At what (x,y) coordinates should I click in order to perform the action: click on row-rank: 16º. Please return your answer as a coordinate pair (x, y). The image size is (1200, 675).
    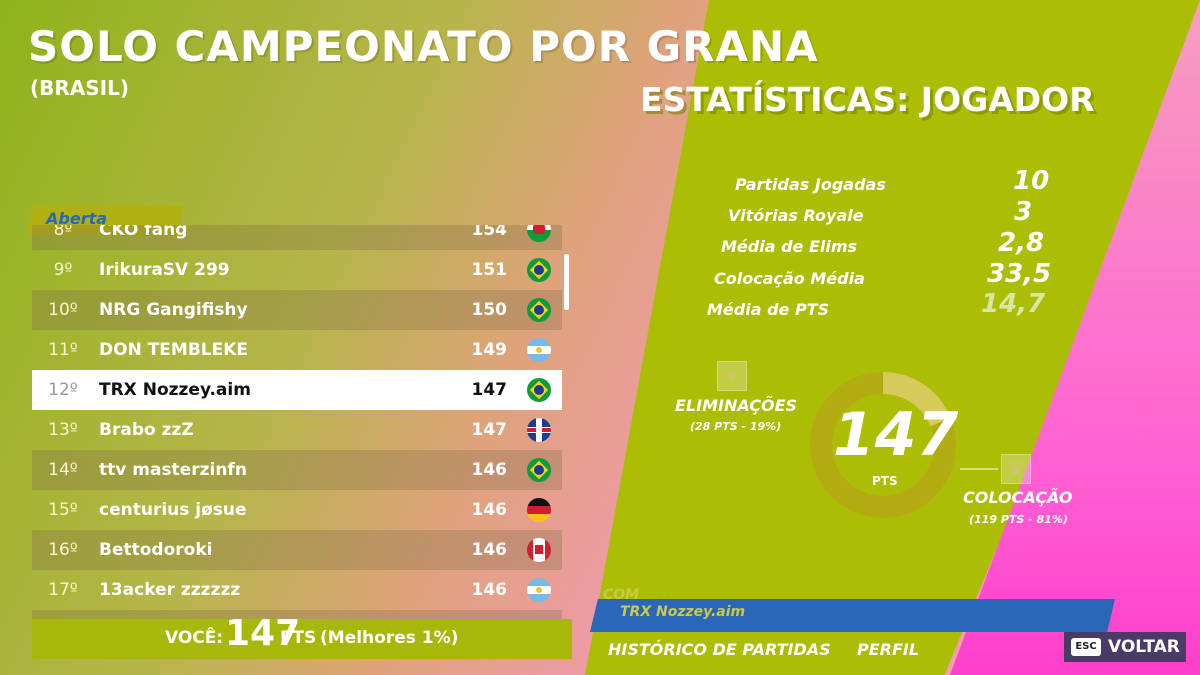
    Looking at the image, I should click on (63, 550).